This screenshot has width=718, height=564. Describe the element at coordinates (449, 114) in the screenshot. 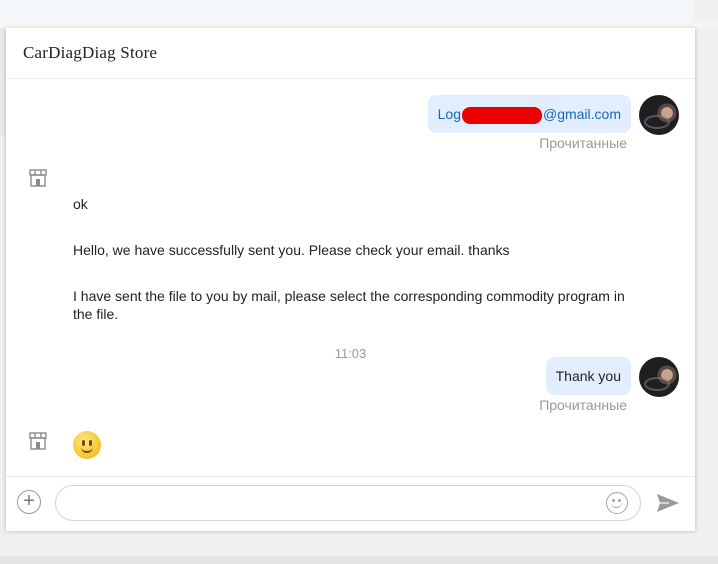

I see `email-prefix: Log` at that location.